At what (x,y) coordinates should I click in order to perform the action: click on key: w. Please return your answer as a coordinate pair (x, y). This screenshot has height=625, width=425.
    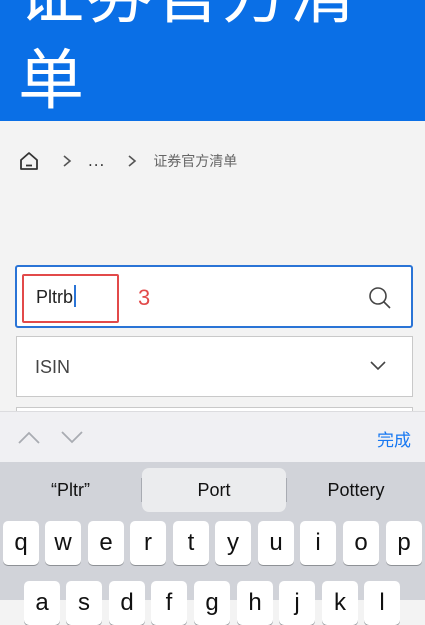
    Looking at the image, I should click on (63, 543).